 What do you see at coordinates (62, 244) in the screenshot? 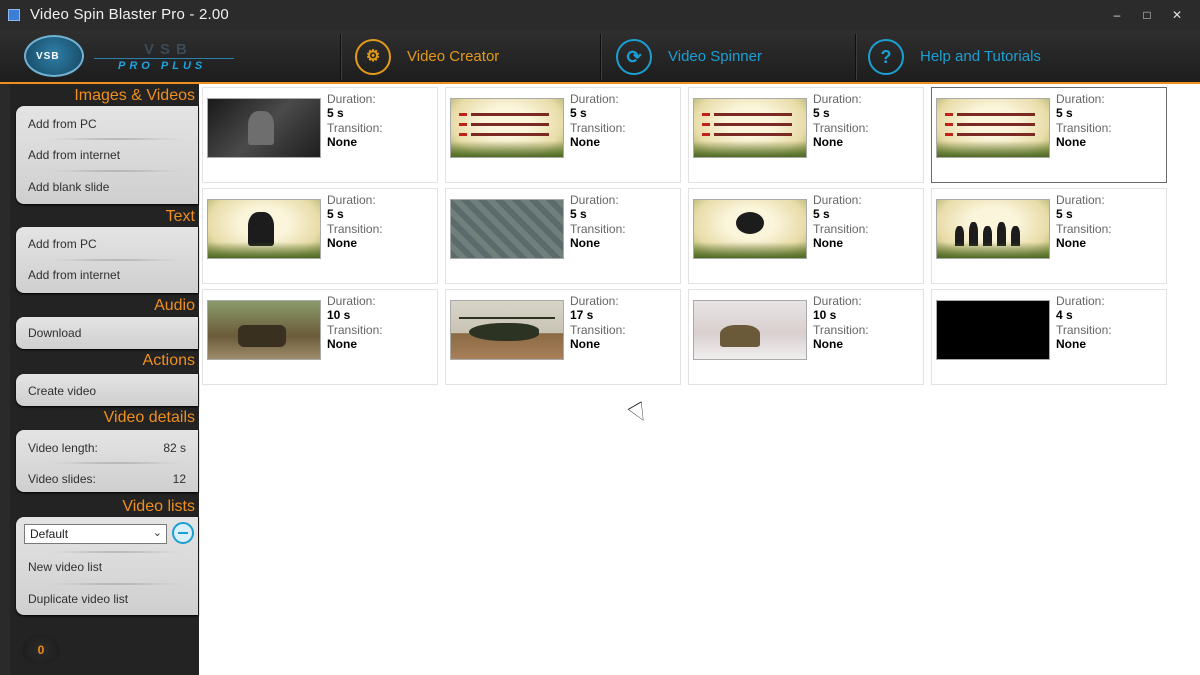
I see `add-text-from-pc-button: Add from PC` at bounding box center [62, 244].